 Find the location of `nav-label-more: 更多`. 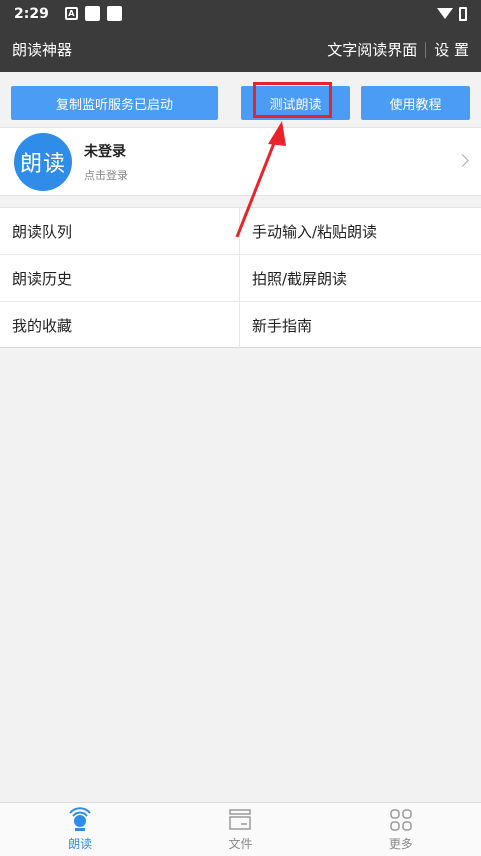

nav-label-more: 更多 is located at coordinates (400, 844).